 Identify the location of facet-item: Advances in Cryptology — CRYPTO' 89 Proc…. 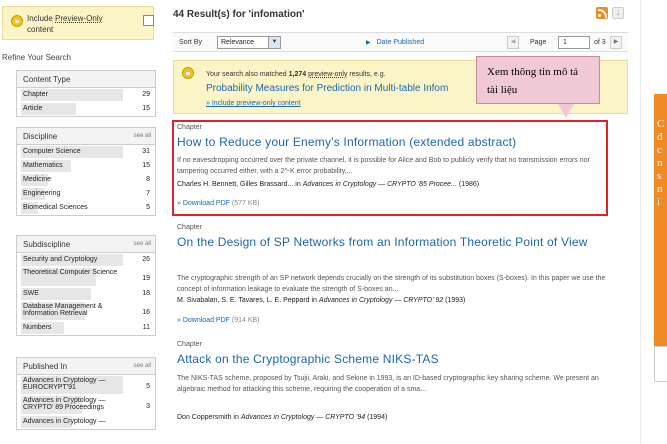
(86, 405).